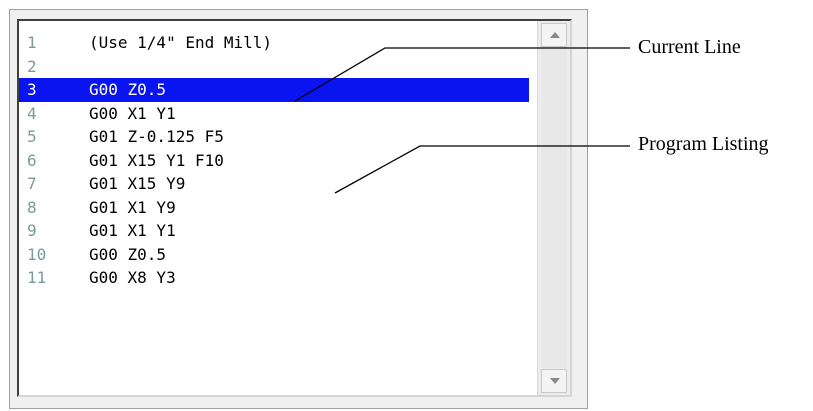 The image size is (813, 411). What do you see at coordinates (274, 231) in the screenshot?
I see `program-line-9: 9 G01 X1 Y1` at bounding box center [274, 231].